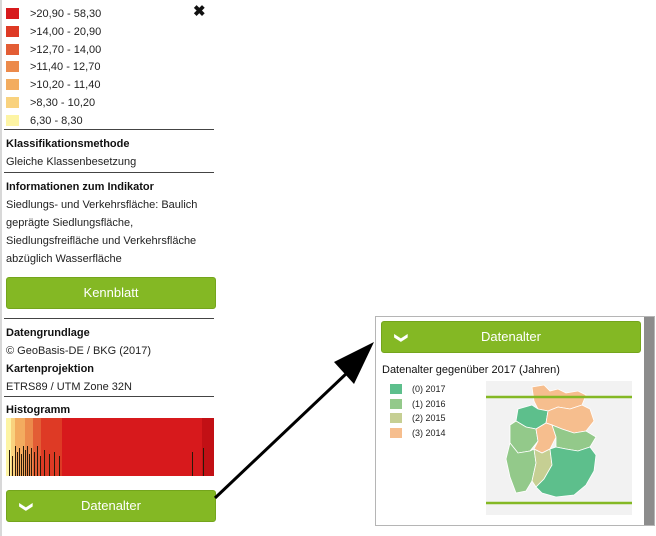 The image size is (656, 536). I want to click on indicator-info-line: abzüglich Wasserfläche, so click(64, 259).